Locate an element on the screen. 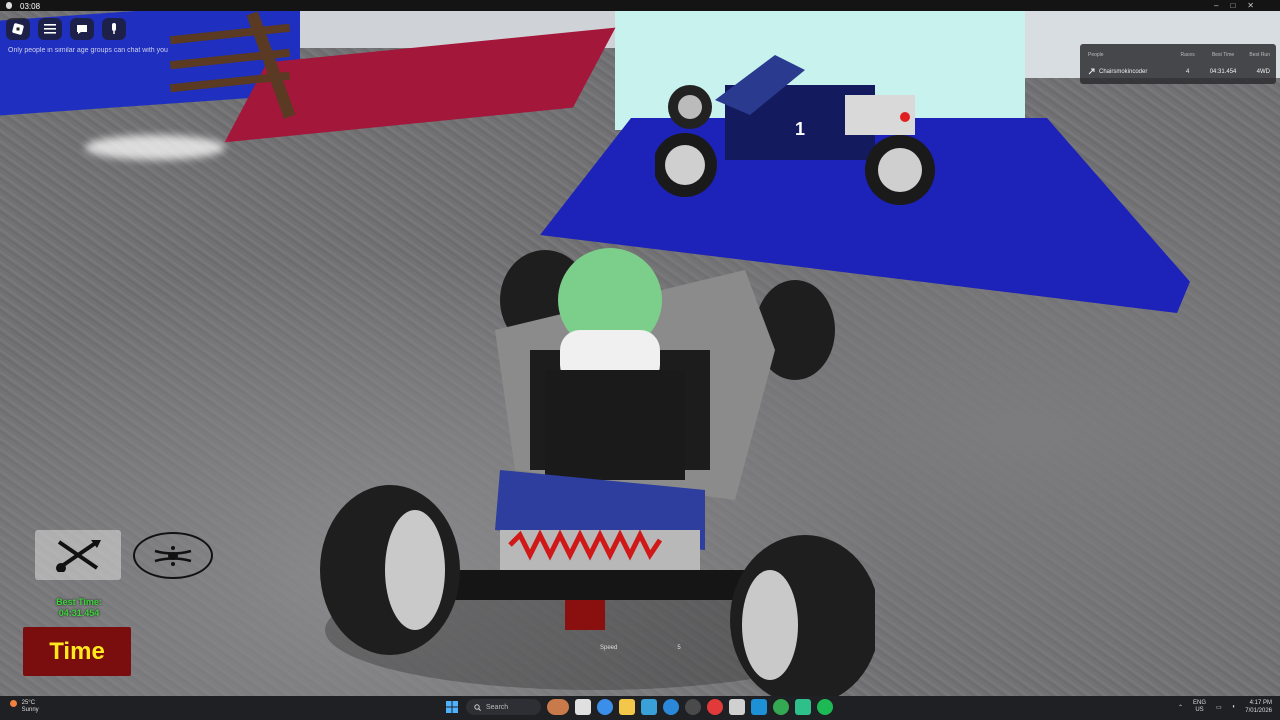  weather-widget: 25°C Sunny is located at coordinates (24, 707).